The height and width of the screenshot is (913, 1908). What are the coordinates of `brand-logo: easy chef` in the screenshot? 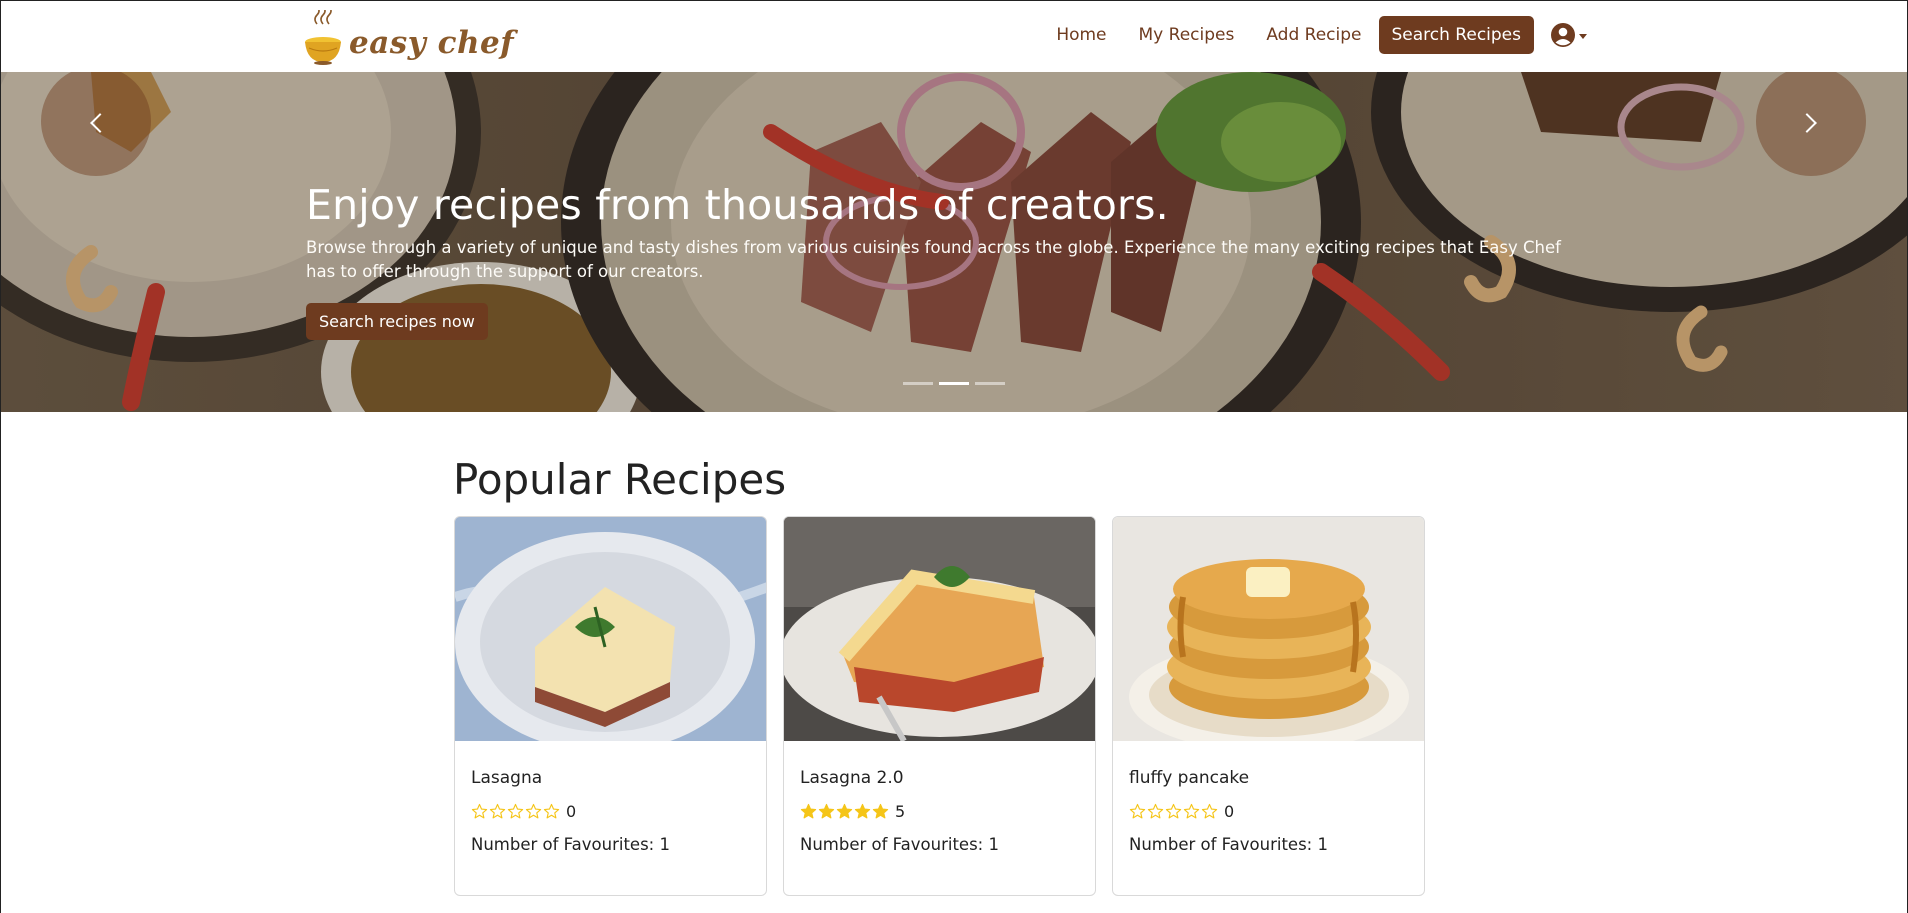 It's located at (409, 36).